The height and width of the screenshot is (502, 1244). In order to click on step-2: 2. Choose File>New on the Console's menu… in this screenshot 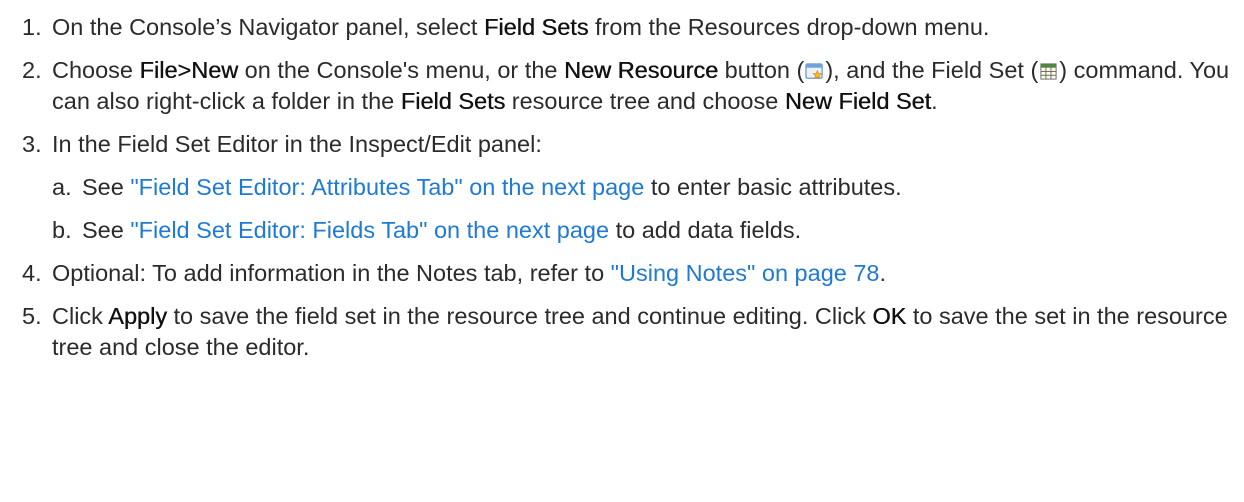, I will do `click(631, 86)`.